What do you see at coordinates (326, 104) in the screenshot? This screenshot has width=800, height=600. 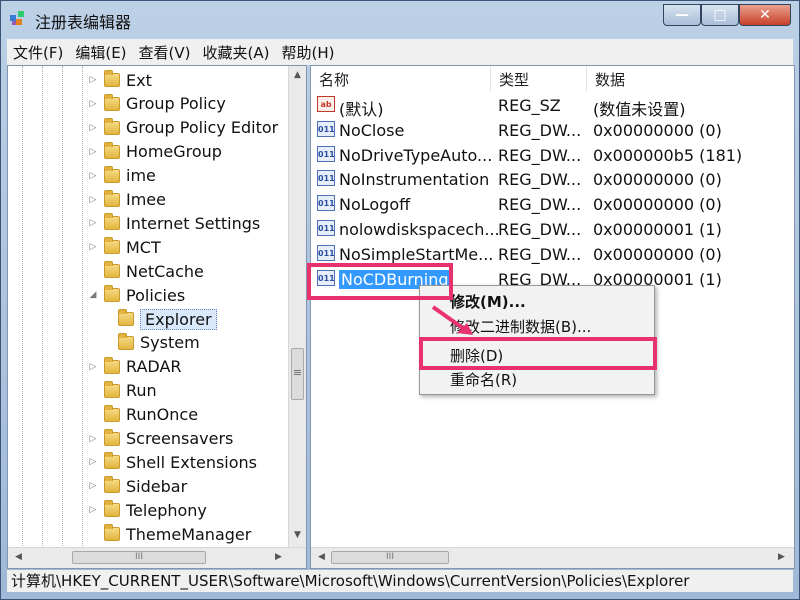 I see `string-value-icon: ab` at bounding box center [326, 104].